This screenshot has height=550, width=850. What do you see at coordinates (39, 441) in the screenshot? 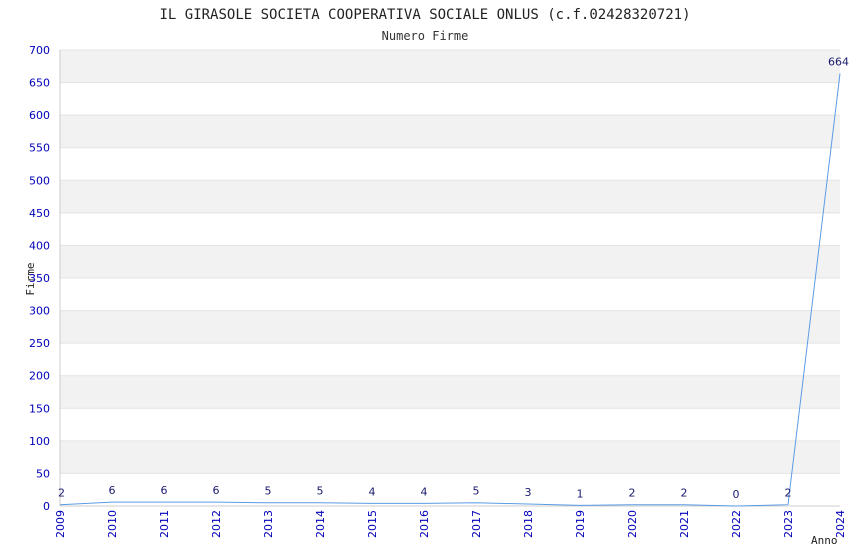
I see `y-tick-label: 100` at bounding box center [39, 441].